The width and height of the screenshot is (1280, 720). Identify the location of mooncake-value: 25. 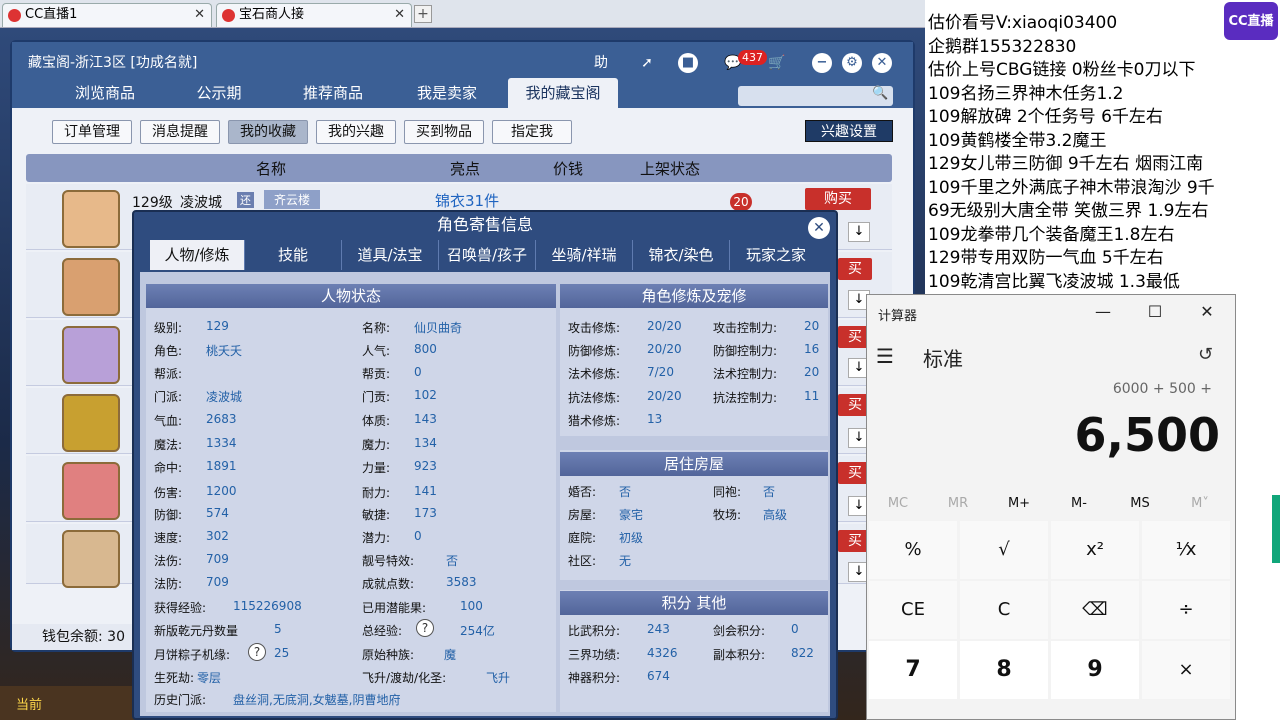
(282, 653).